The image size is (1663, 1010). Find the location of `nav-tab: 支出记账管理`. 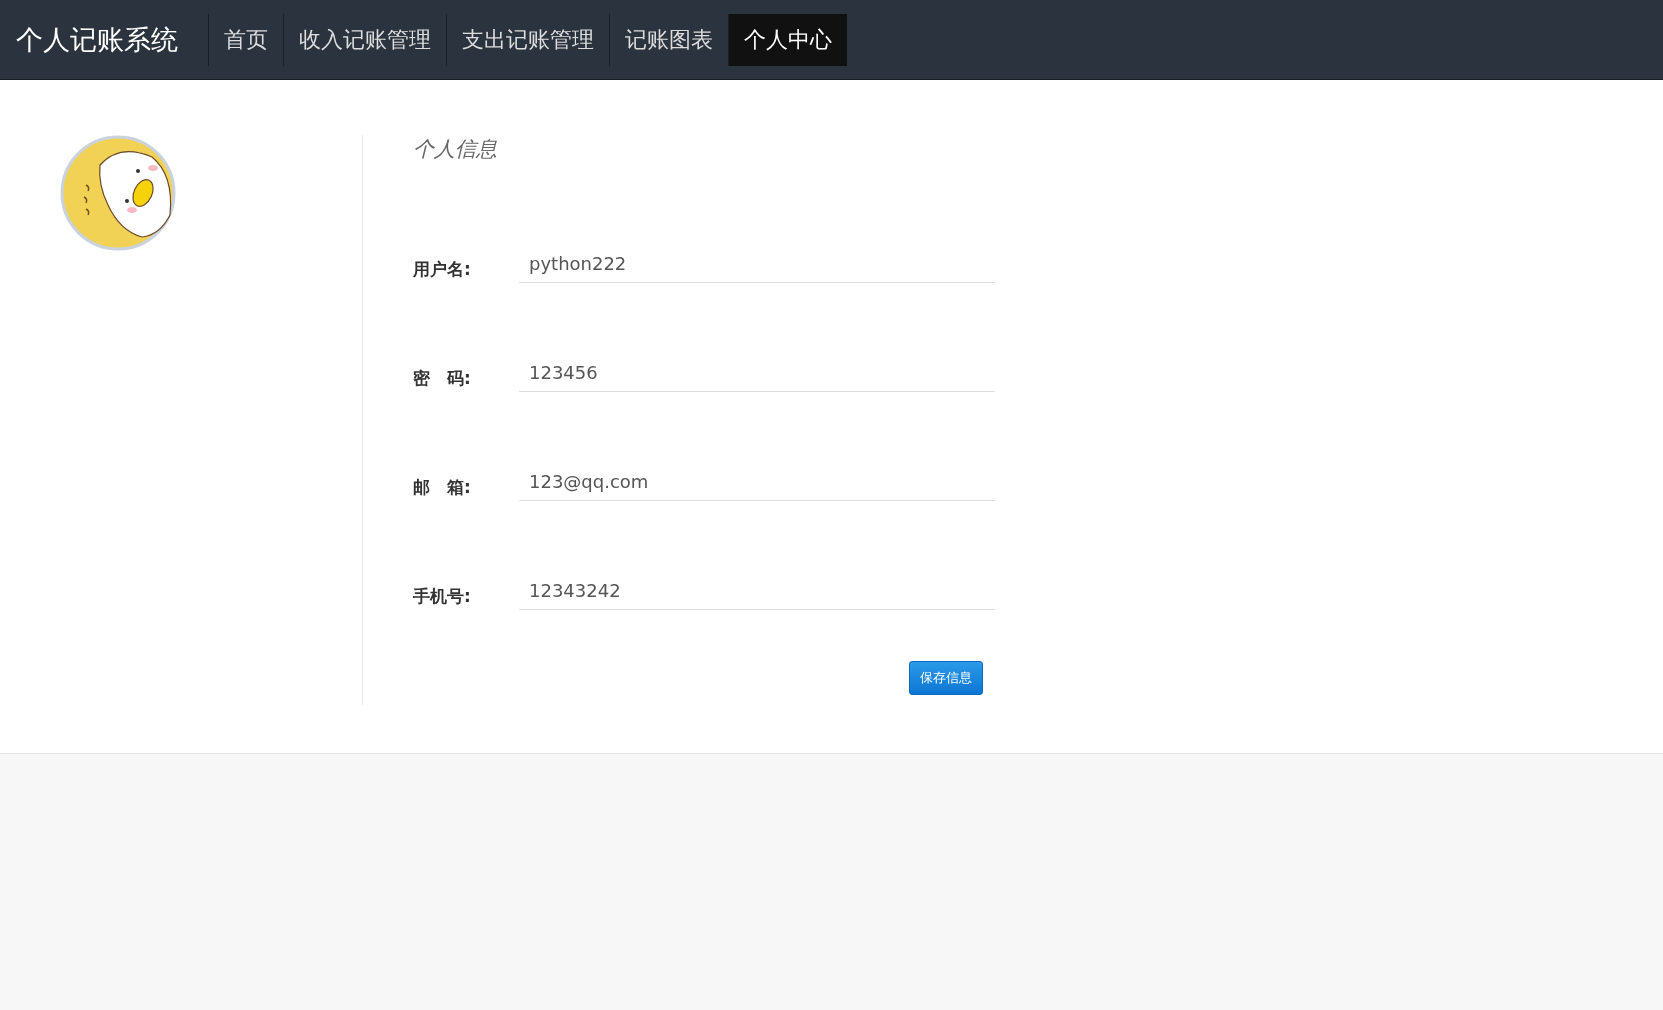

nav-tab: 支出记账管理 is located at coordinates (527, 39).